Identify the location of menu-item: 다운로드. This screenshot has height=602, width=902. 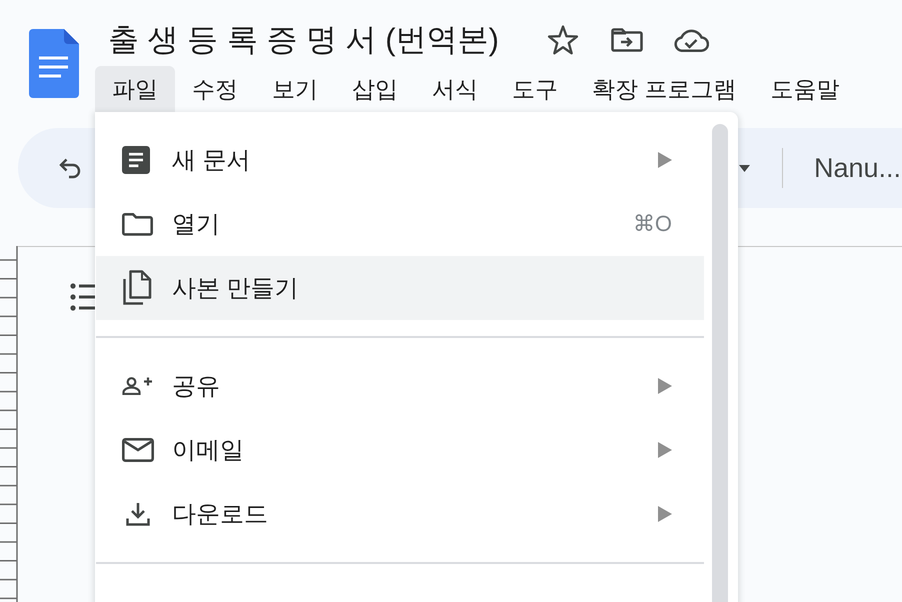
(400, 514).